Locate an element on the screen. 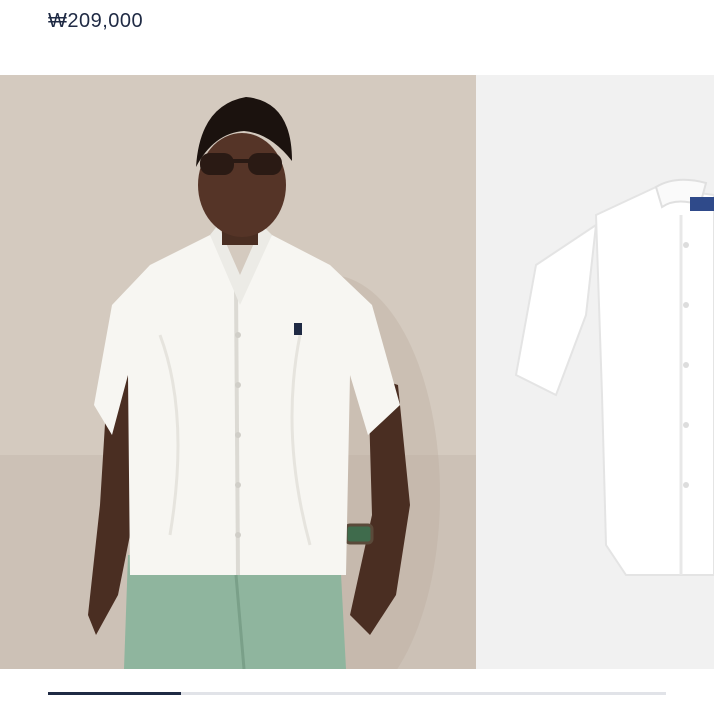 The width and height of the screenshot is (714, 714). product-price: ₩209,000 is located at coordinates (96, 21).